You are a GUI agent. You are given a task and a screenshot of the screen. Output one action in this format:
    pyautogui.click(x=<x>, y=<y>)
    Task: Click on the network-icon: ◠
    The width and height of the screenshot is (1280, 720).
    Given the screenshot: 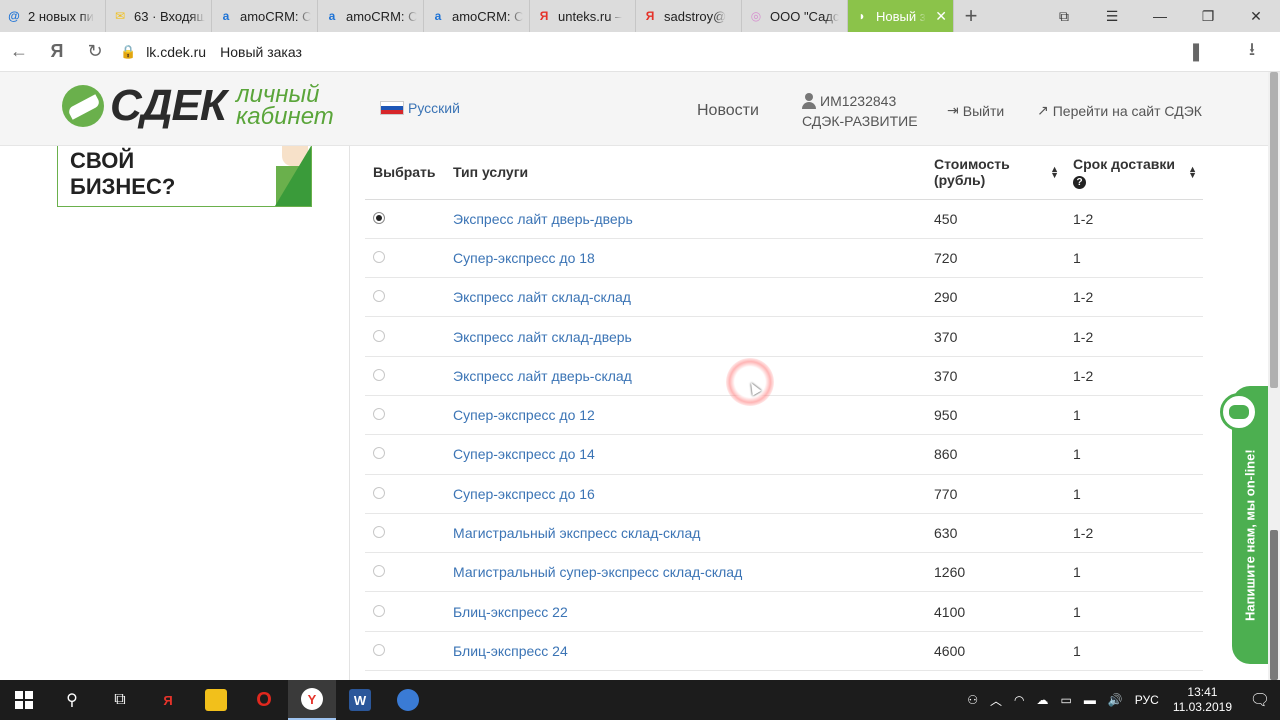 What is the action you would take?
    pyautogui.click(x=1019, y=700)
    